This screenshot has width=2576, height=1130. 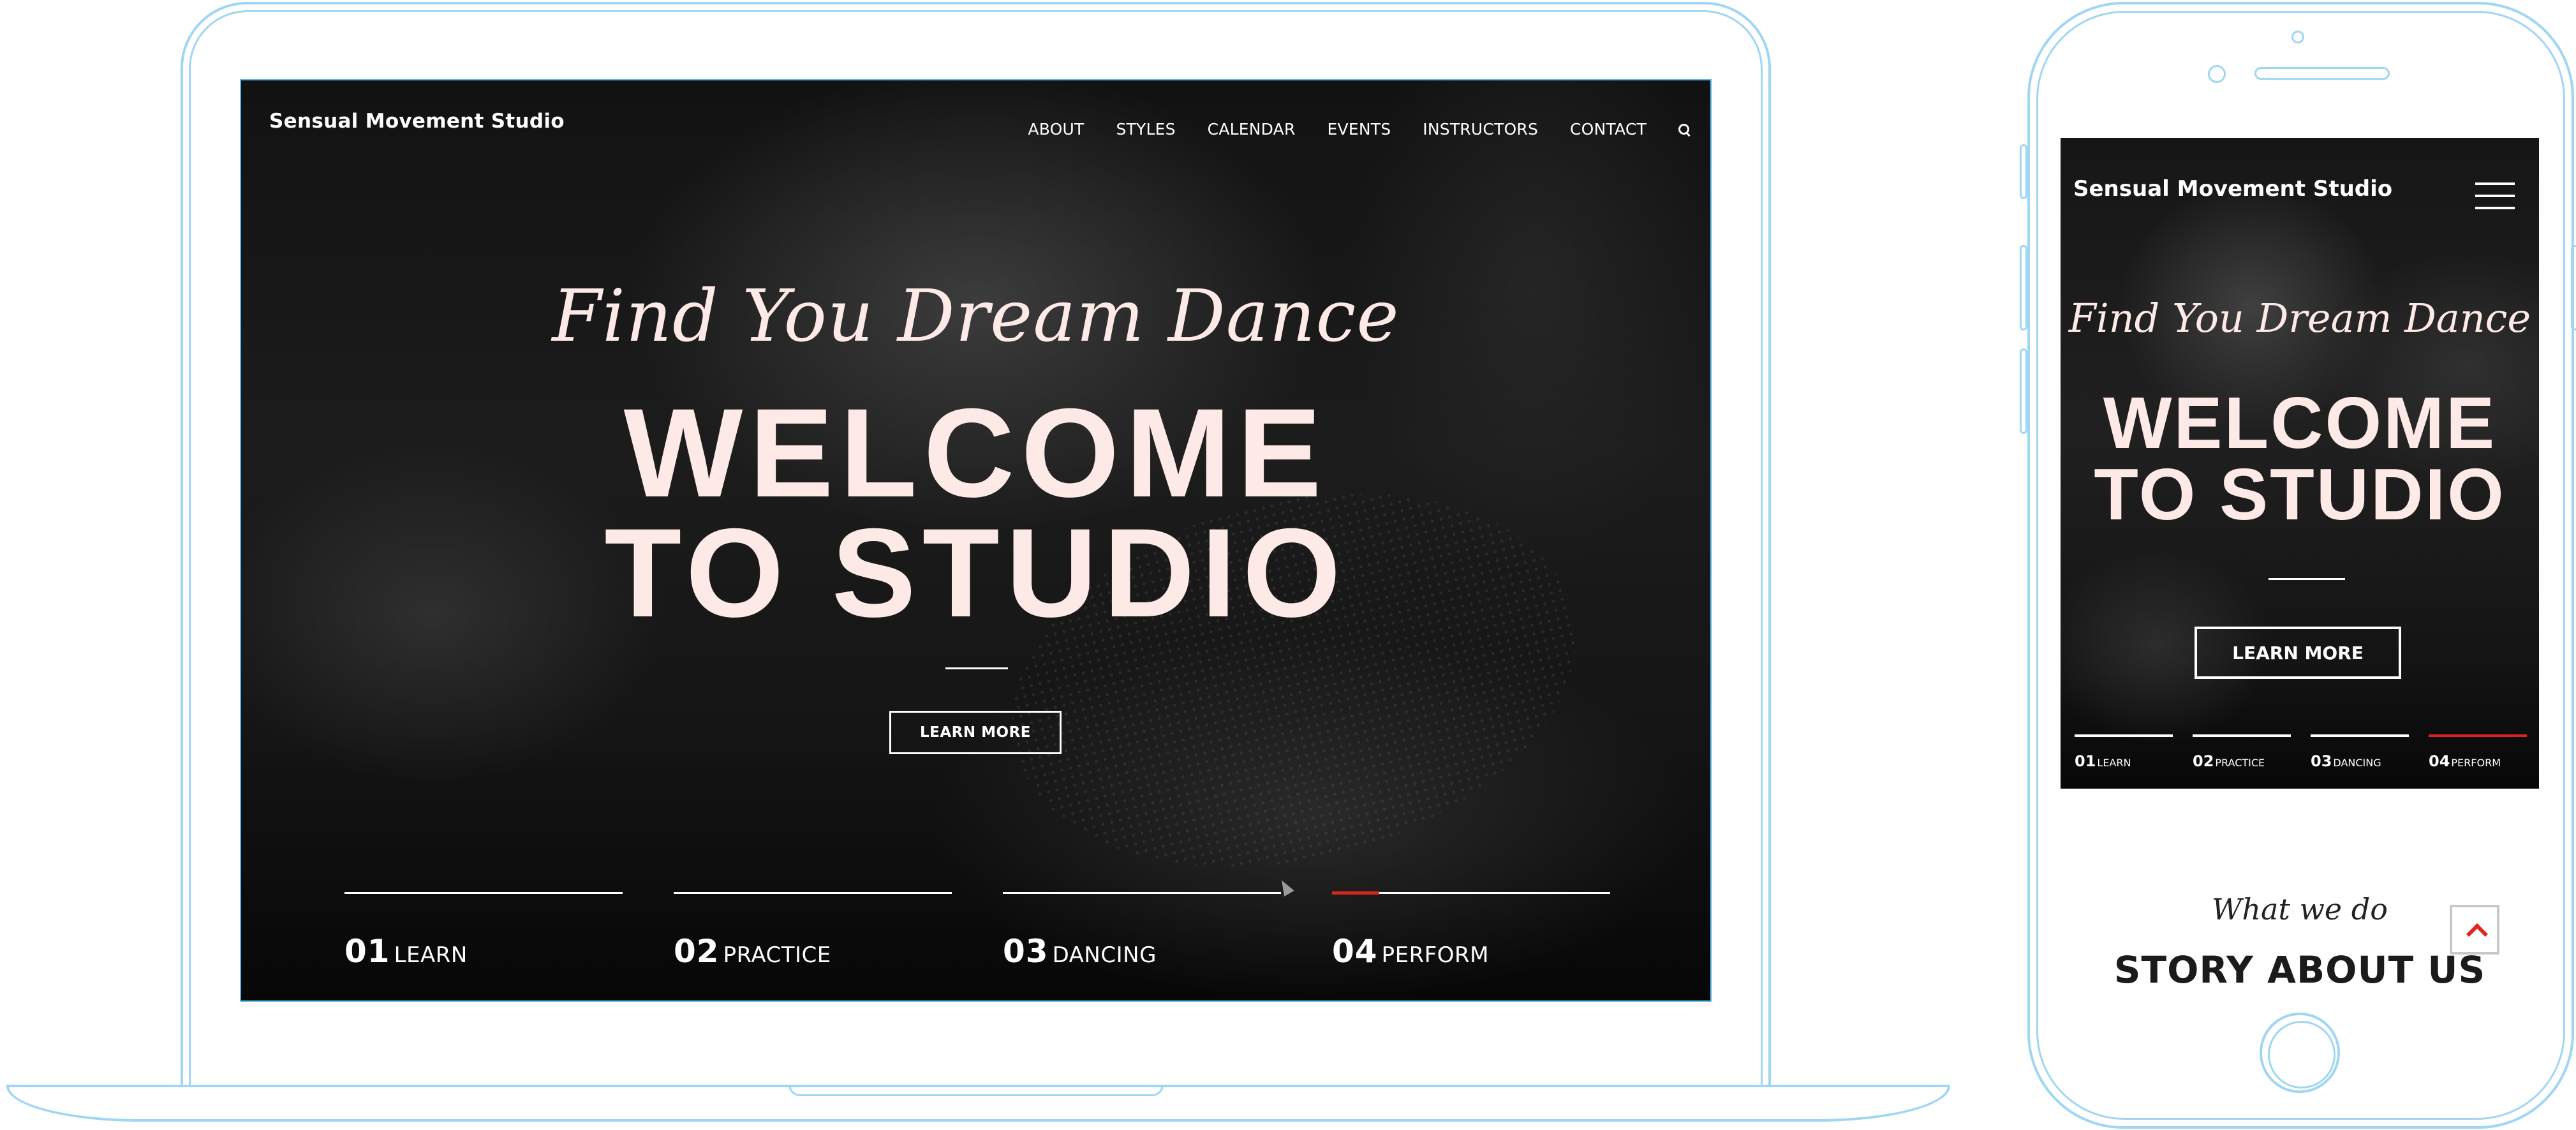 I want to click on step-item-practice: 02 PRACTICE, so click(x=813, y=937).